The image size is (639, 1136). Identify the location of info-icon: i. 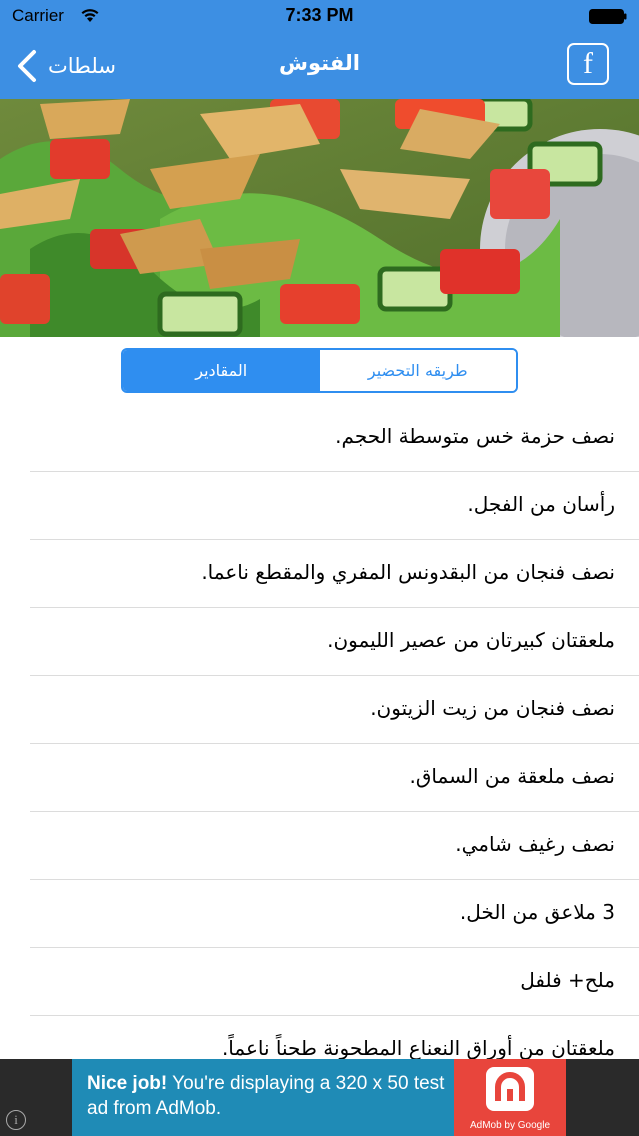
(16, 1120).